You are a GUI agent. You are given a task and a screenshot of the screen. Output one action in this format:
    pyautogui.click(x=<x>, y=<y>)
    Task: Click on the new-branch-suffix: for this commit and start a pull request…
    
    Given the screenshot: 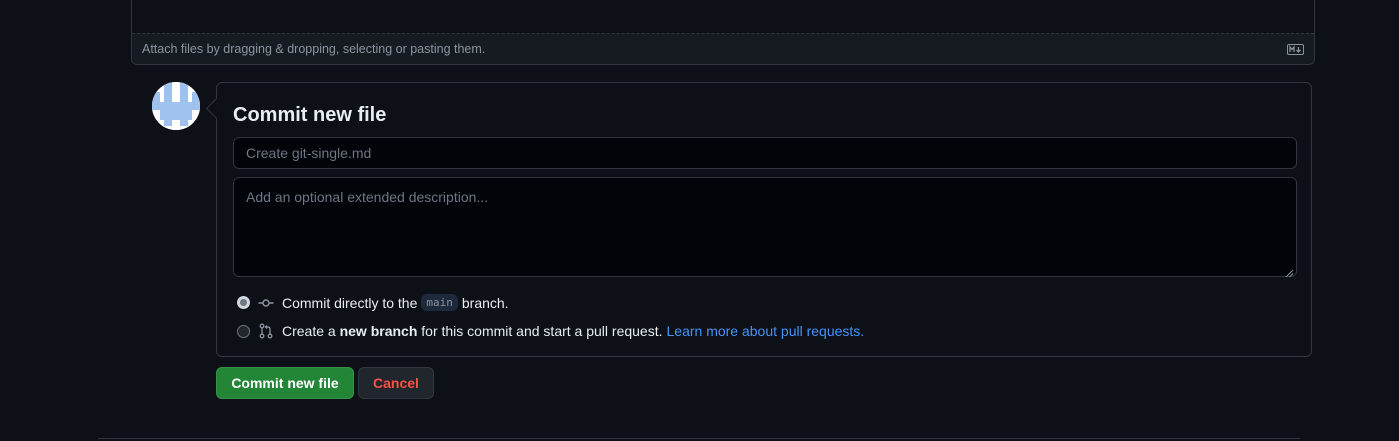 What is the action you would take?
    pyautogui.click(x=542, y=331)
    